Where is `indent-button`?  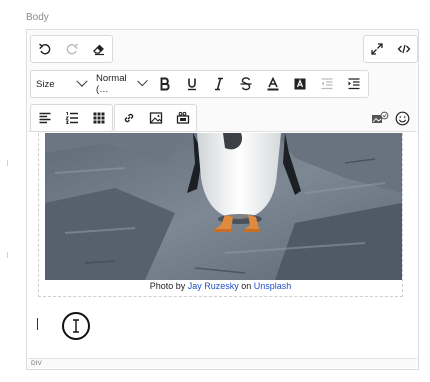 indent-button is located at coordinates (353, 84).